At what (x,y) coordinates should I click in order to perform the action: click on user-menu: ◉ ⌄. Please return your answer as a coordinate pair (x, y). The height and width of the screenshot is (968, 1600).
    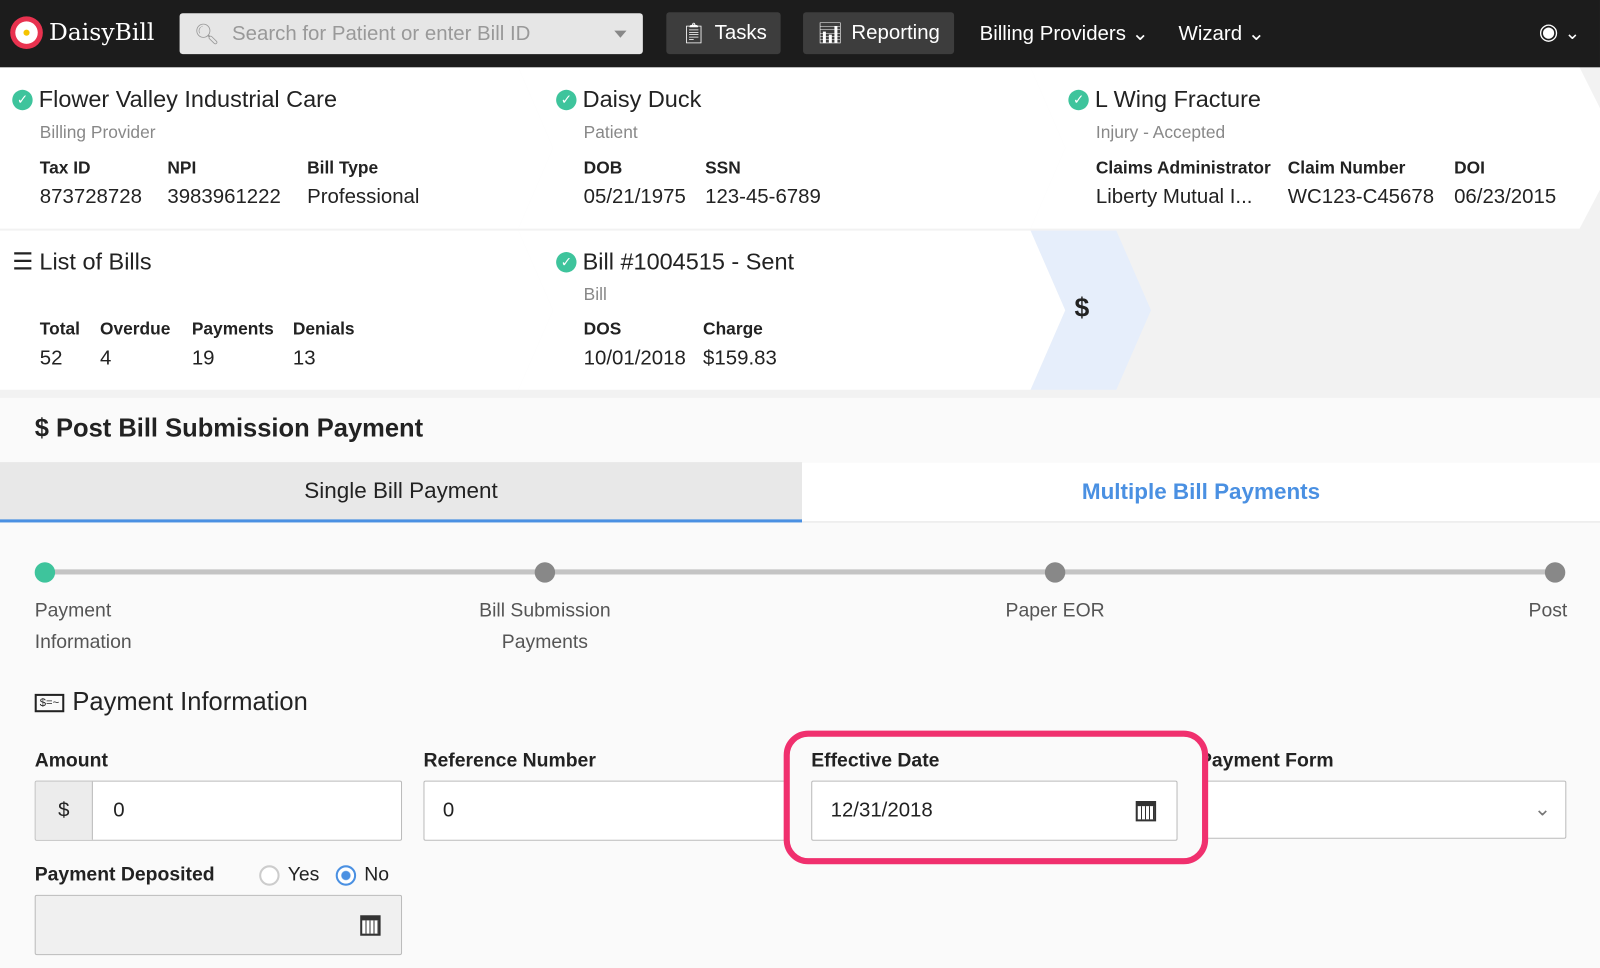
    Looking at the image, I should click on (1559, 31).